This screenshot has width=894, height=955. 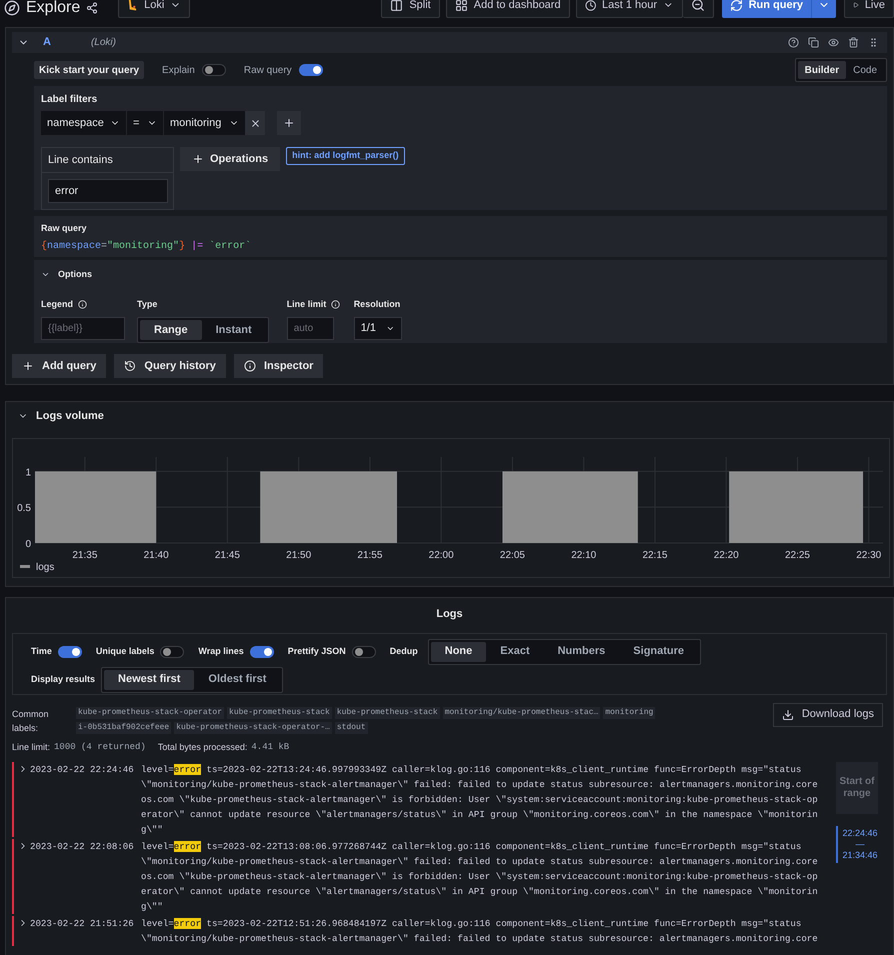 I want to click on axis-label: 21:40, so click(x=156, y=555).